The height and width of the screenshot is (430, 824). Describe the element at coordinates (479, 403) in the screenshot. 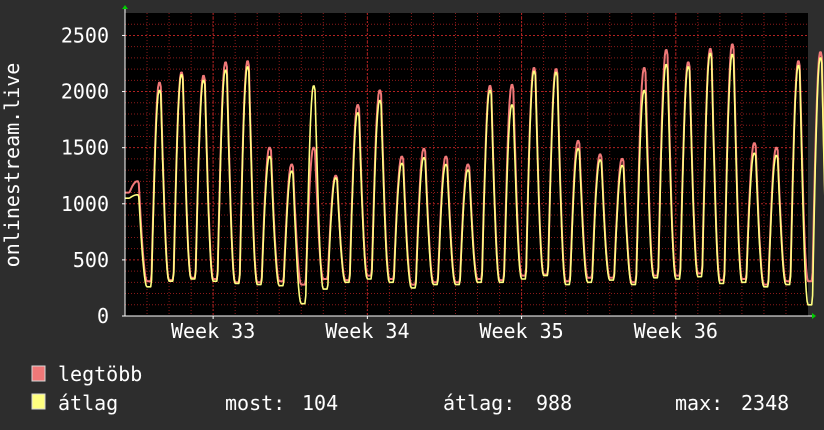

I see `stat-atlag-label: átlag:` at that location.